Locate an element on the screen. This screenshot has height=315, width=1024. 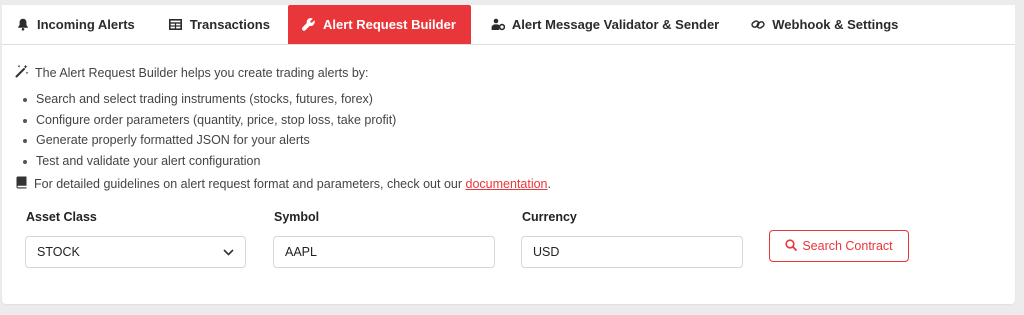
asset-class-label: Asset Class is located at coordinates (61, 217).